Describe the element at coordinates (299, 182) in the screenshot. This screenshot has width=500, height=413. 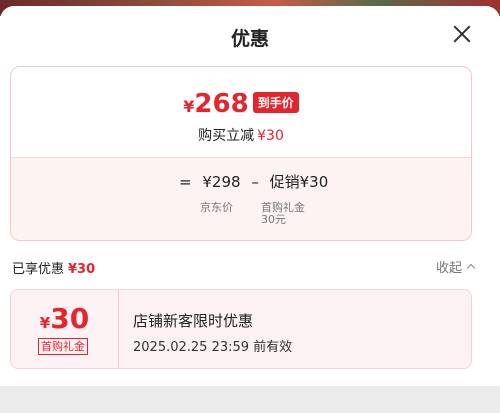
I see `promo-amount: 促销¥30` at that location.